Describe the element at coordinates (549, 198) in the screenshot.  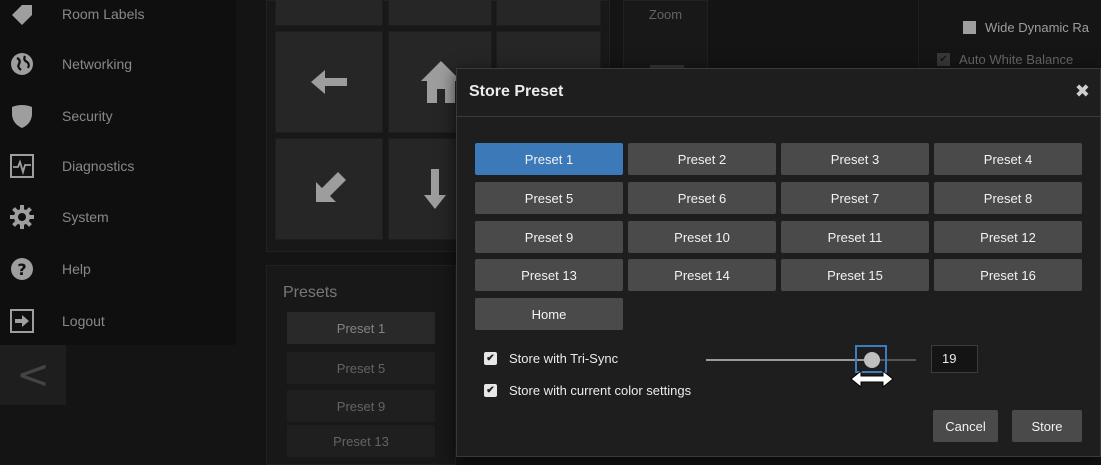
I see `preset-5-button: Preset 5` at that location.